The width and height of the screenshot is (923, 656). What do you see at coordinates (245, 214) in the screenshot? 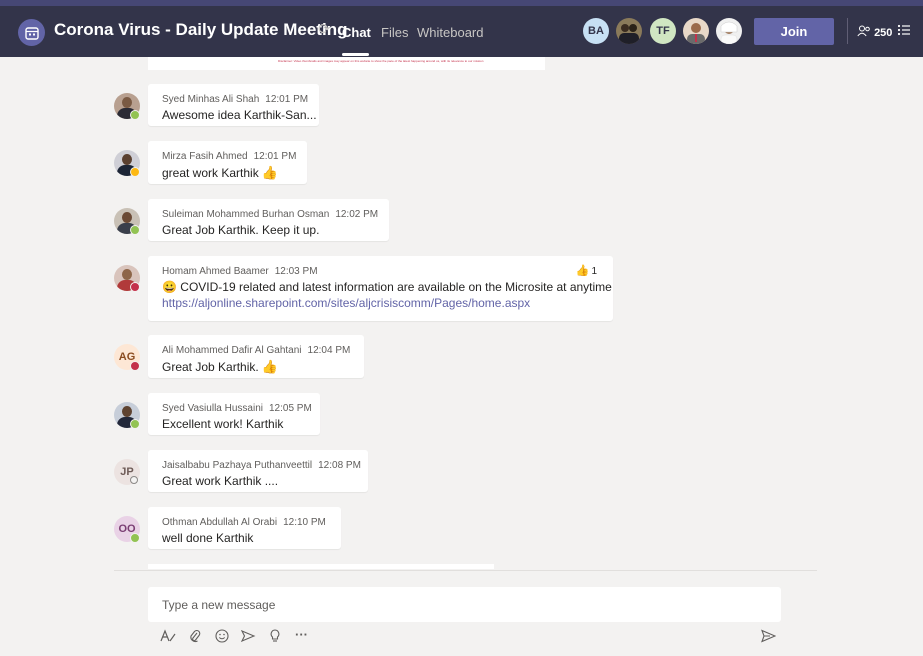
I see `message-author: Suleiman Mohammed Burhan Osman` at bounding box center [245, 214].